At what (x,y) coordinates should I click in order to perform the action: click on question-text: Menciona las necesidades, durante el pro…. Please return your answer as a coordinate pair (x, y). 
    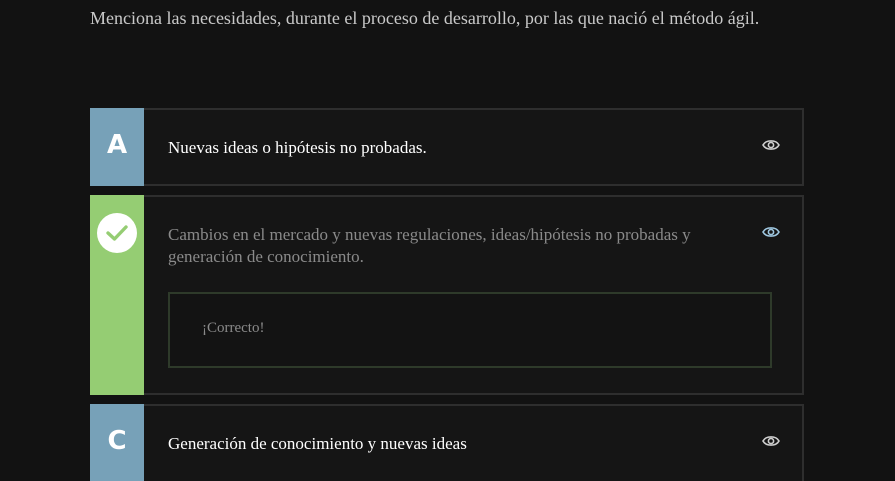
    Looking at the image, I should click on (425, 18).